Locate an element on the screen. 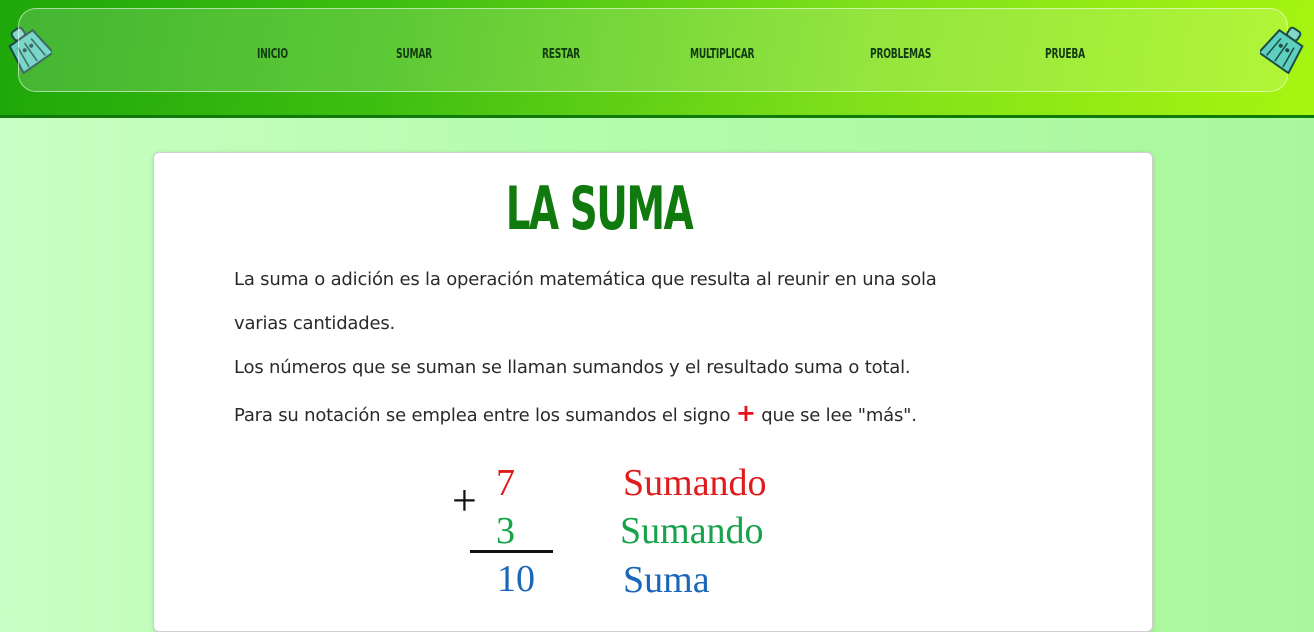  page-title: LA SUMA is located at coordinates (599, 209).